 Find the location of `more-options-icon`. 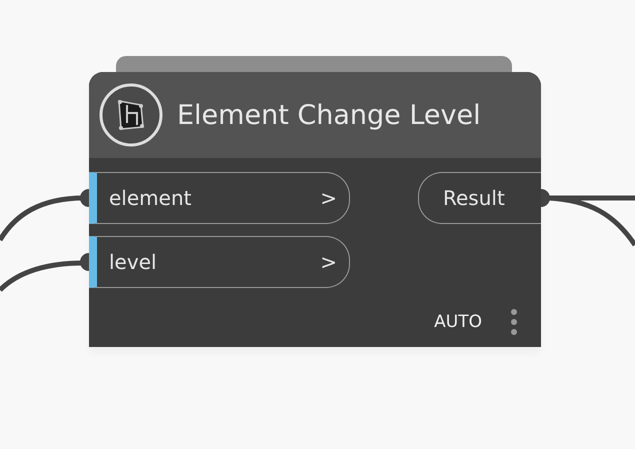

more-options-icon is located at coordinates (514, 322).